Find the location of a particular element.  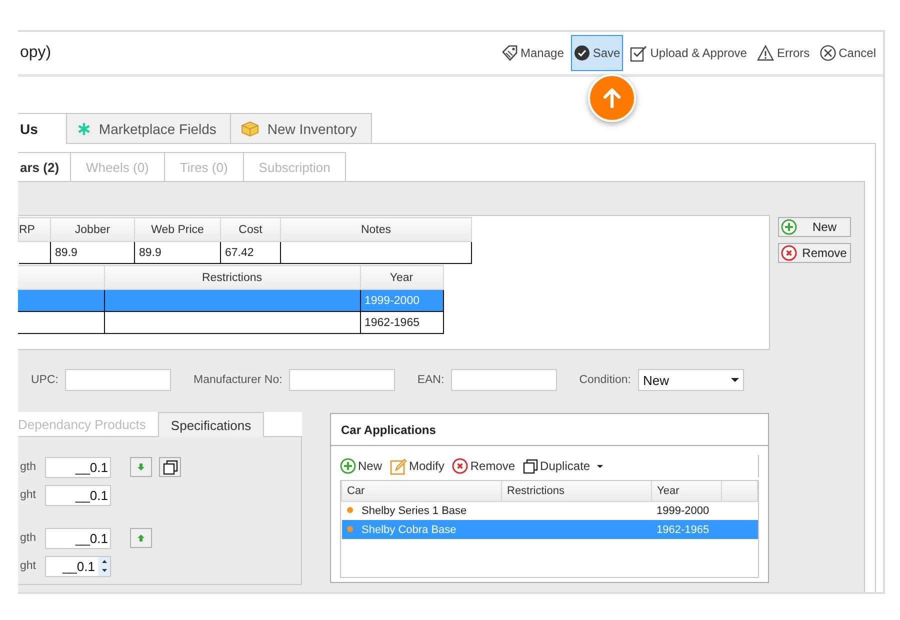

field-label: Condition: is located at coordinates (605, 380).